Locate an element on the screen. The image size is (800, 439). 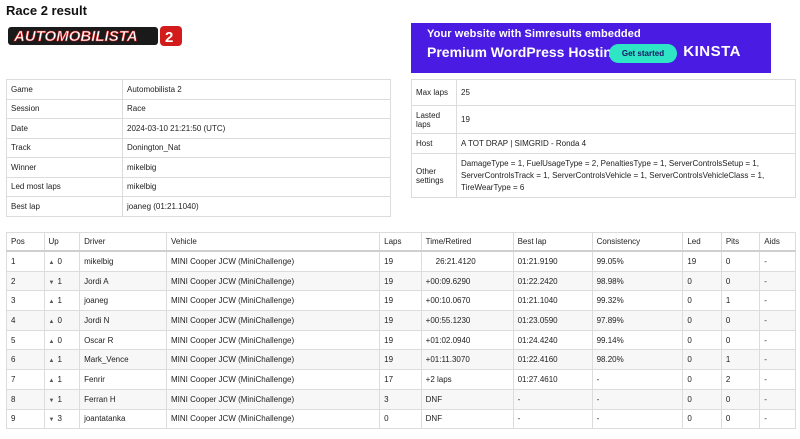
pits-cell: 1 is located at coordinates (740, 301).